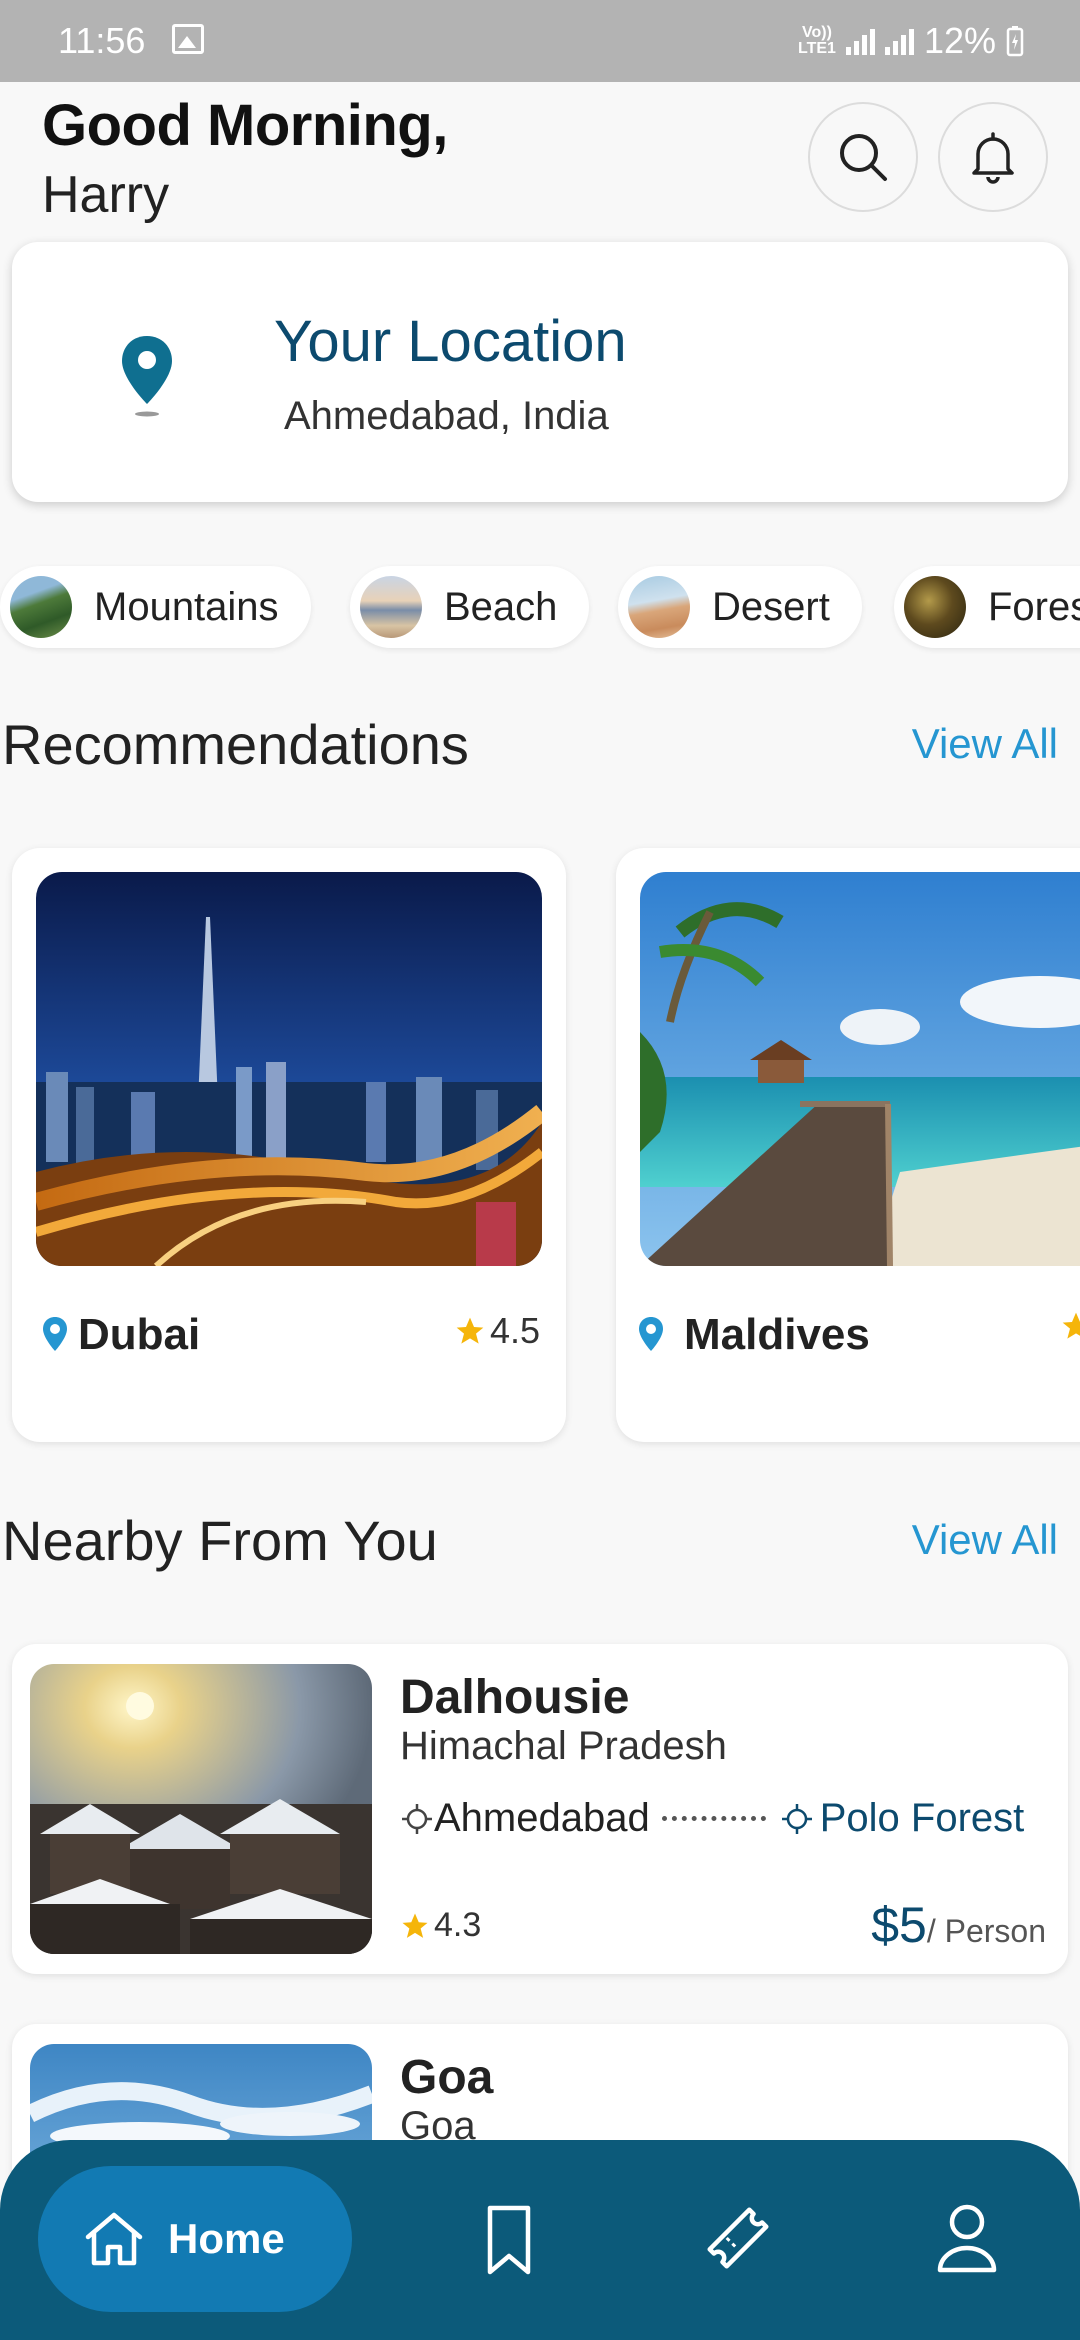 The width and height of the screenshot is (1080, 2340). What do you see at coordinates (860, 41) in the screenshot?
I see `signal-icon` at bounding box center [860, 41].